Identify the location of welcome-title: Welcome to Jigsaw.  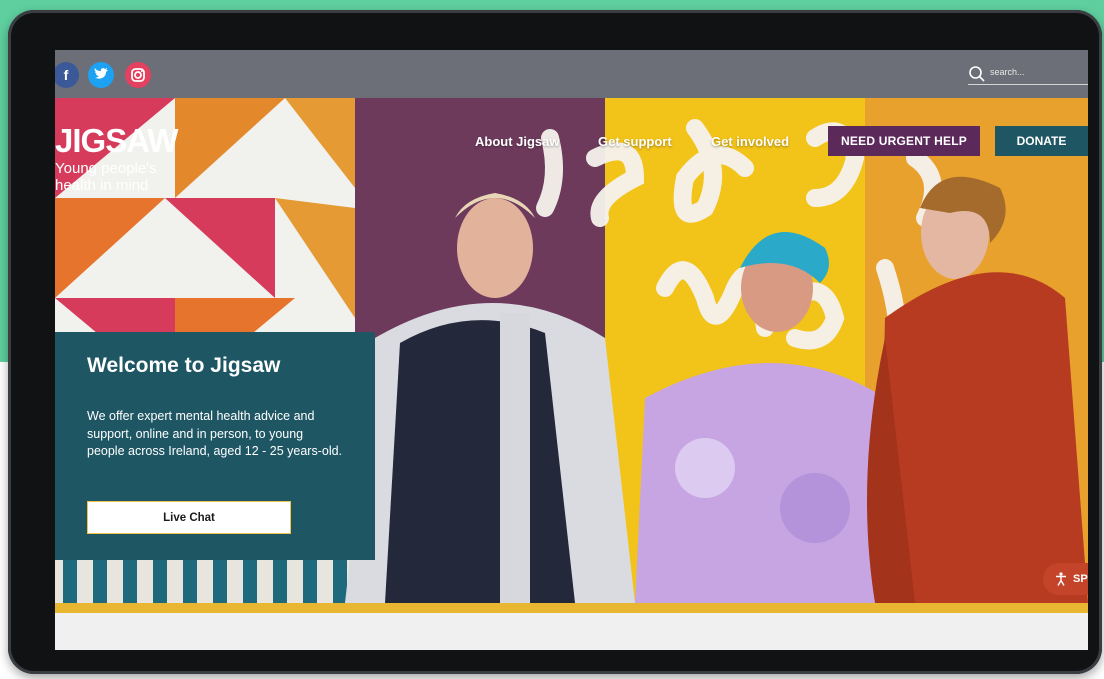
(184, 365).